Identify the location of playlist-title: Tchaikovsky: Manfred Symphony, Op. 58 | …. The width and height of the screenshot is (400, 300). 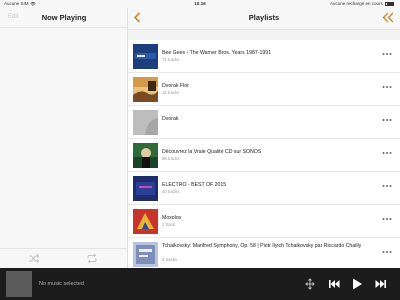
(262, 246).